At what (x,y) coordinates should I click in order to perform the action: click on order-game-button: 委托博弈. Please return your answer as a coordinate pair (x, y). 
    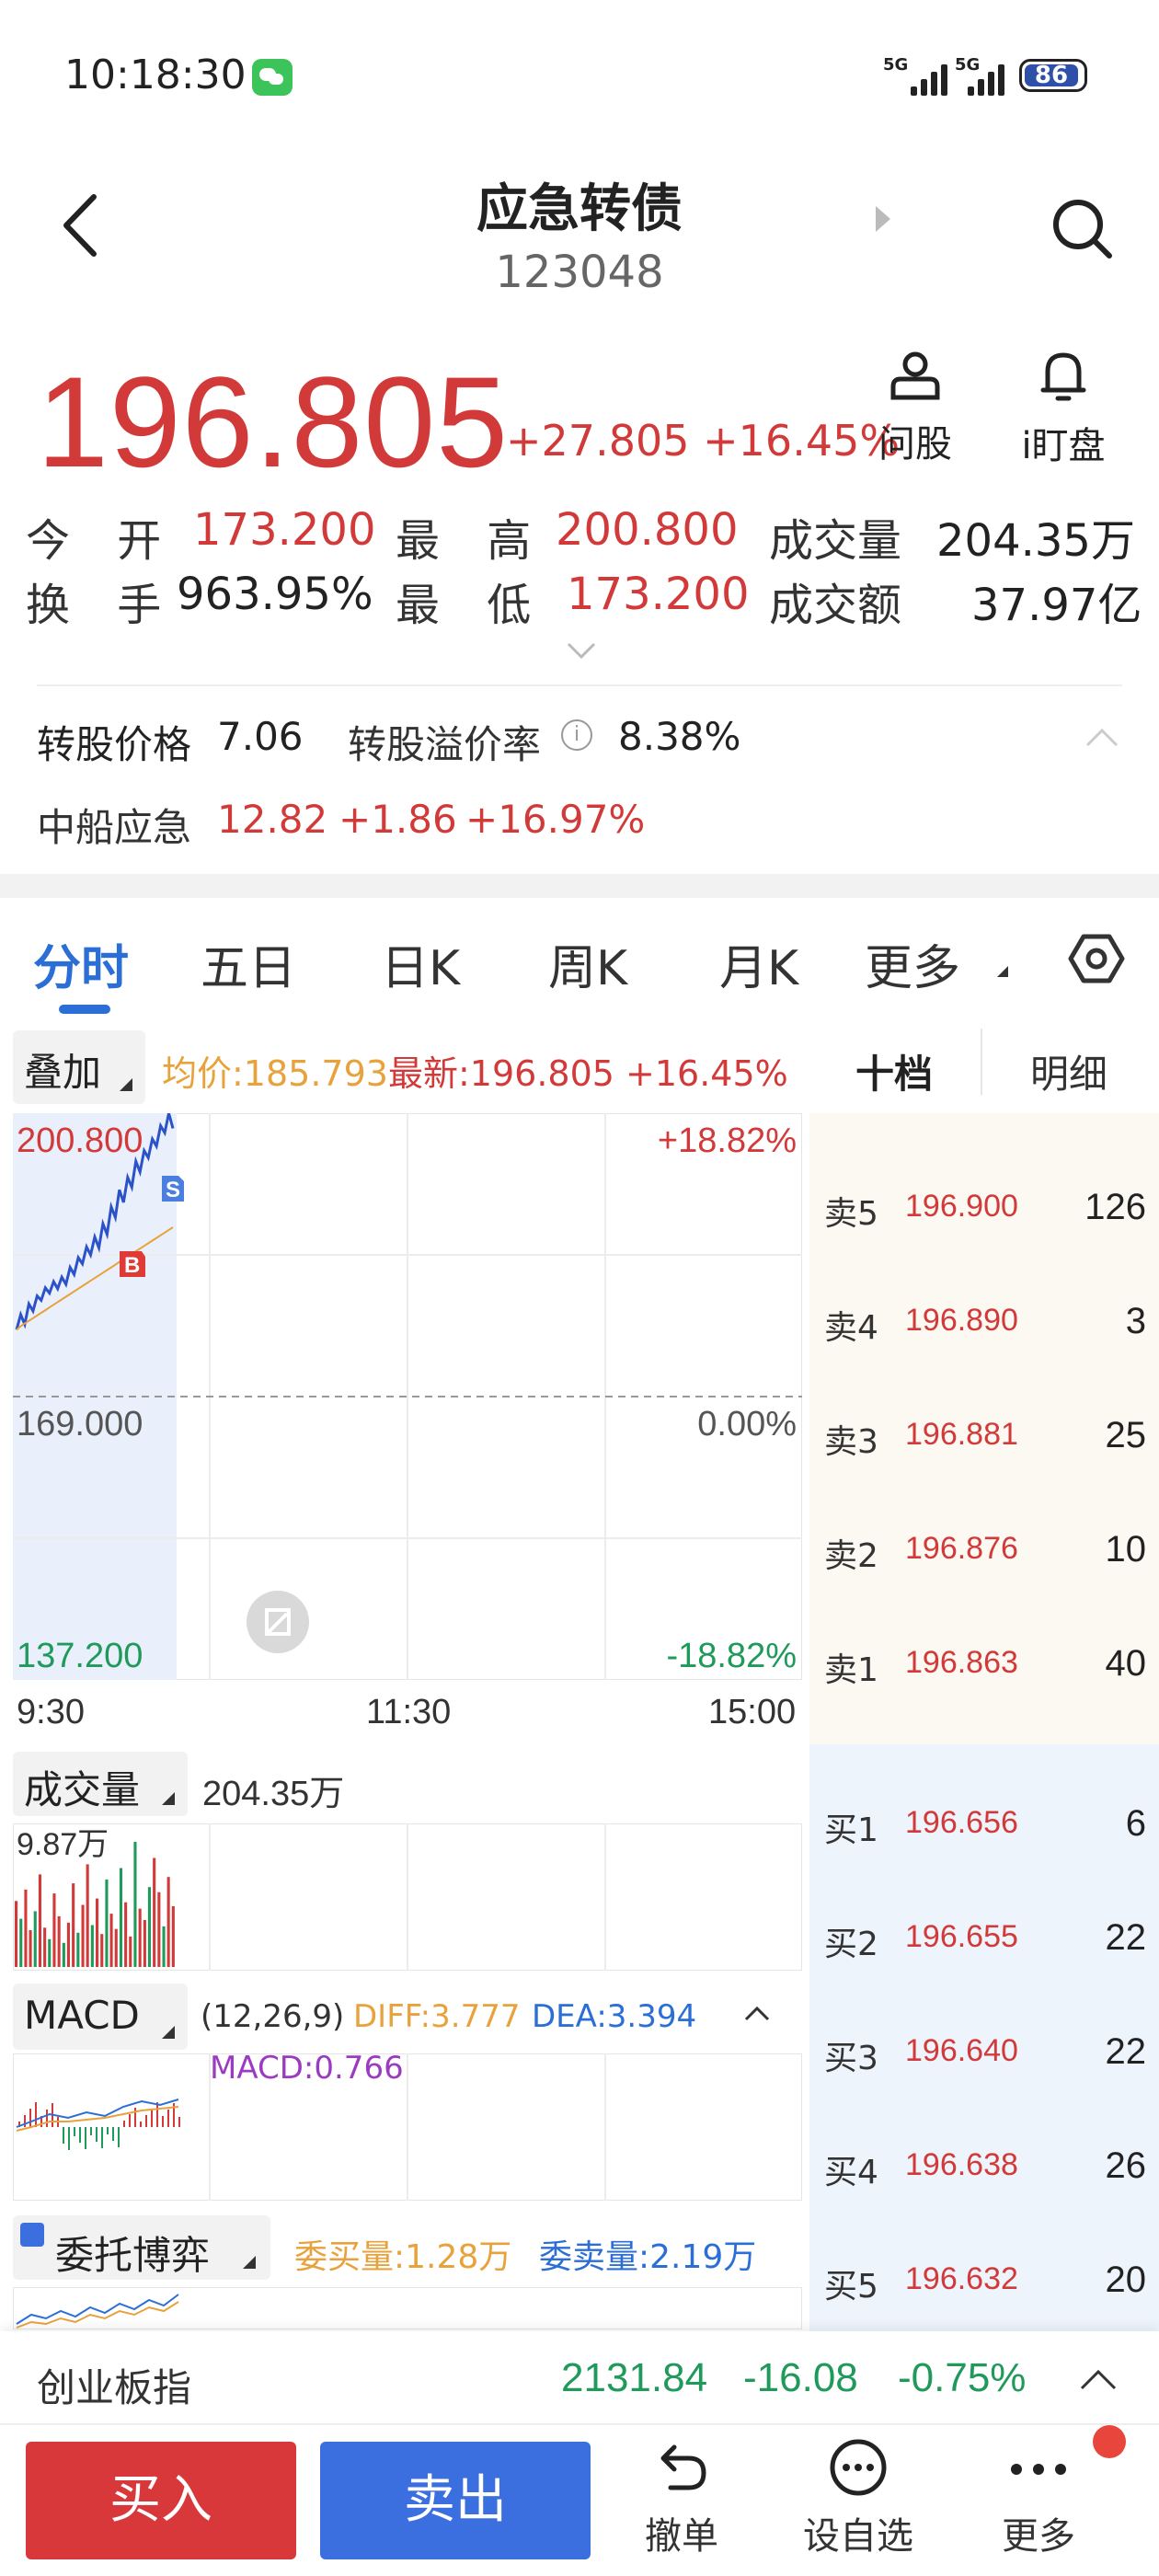
    Looking at the image, I should click on (141, 2247).